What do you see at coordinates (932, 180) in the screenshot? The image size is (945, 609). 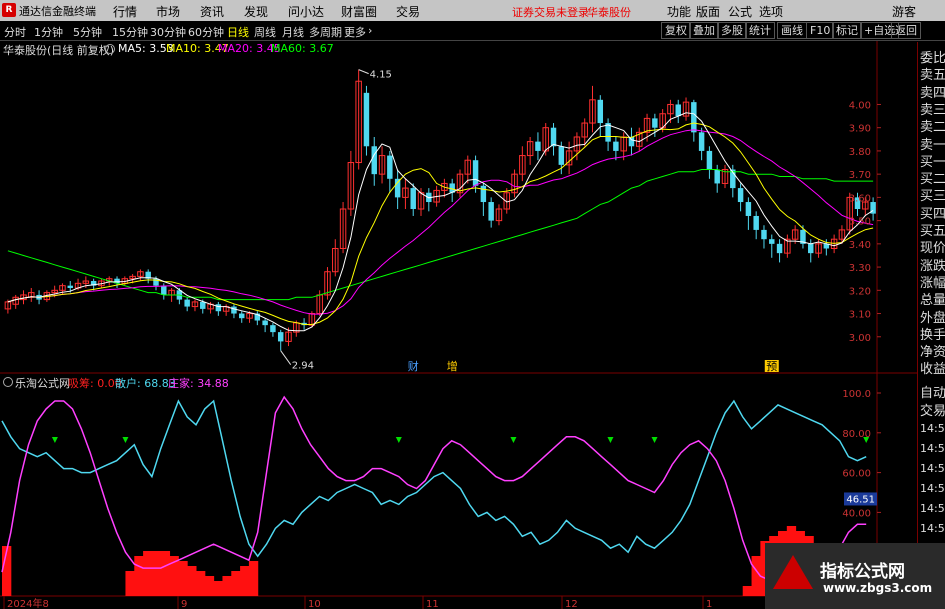 I see `quote-field-label: 买二` at bounding box center [932, 180].